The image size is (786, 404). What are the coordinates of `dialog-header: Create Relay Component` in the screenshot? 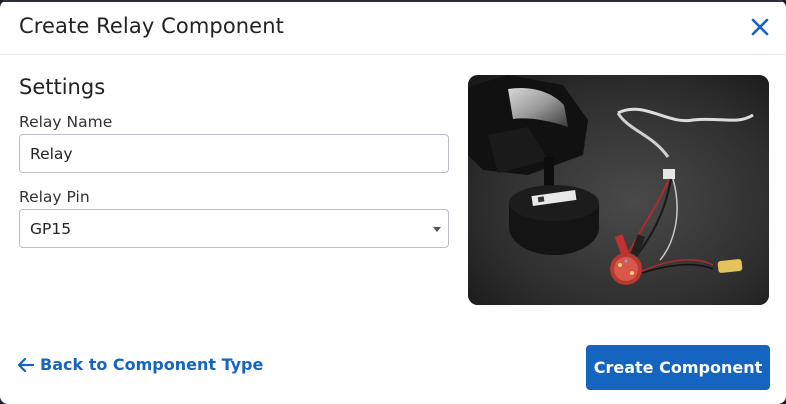 It's located at (393, 27).